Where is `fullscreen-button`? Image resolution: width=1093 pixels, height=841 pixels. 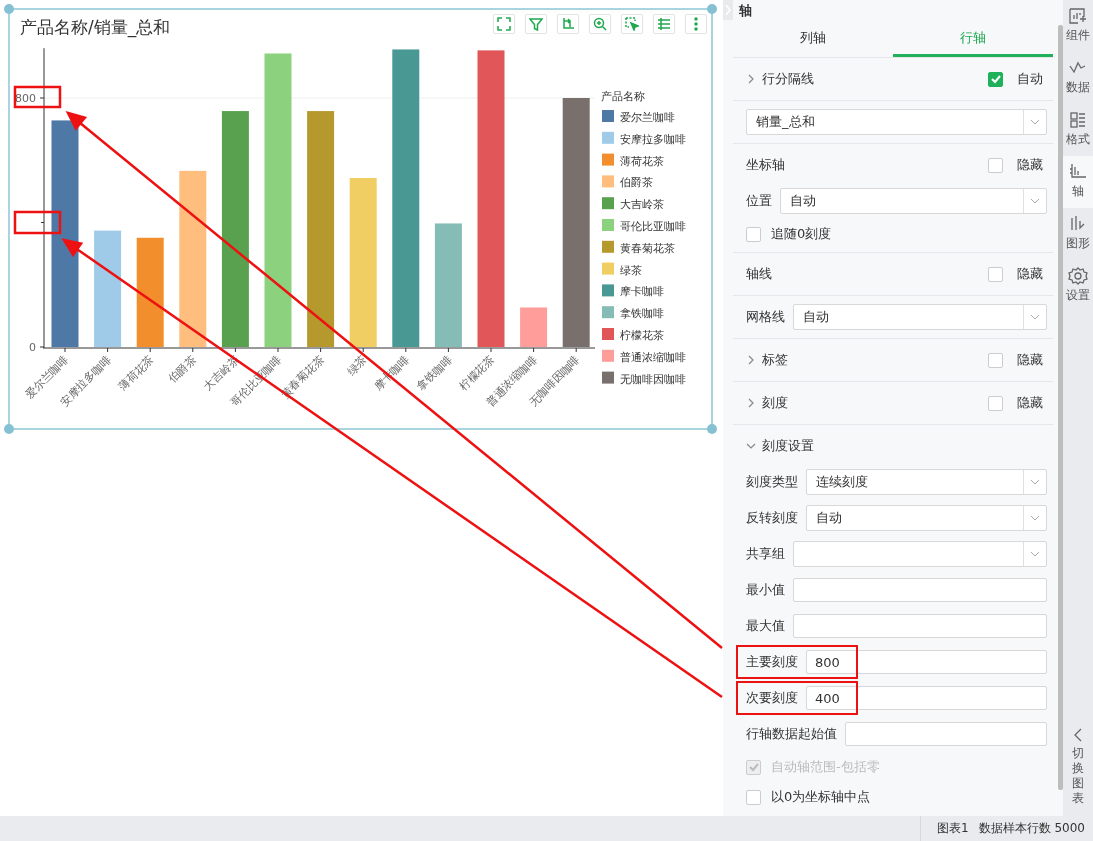
fullscreen-button is located at coordinates (504, 24).